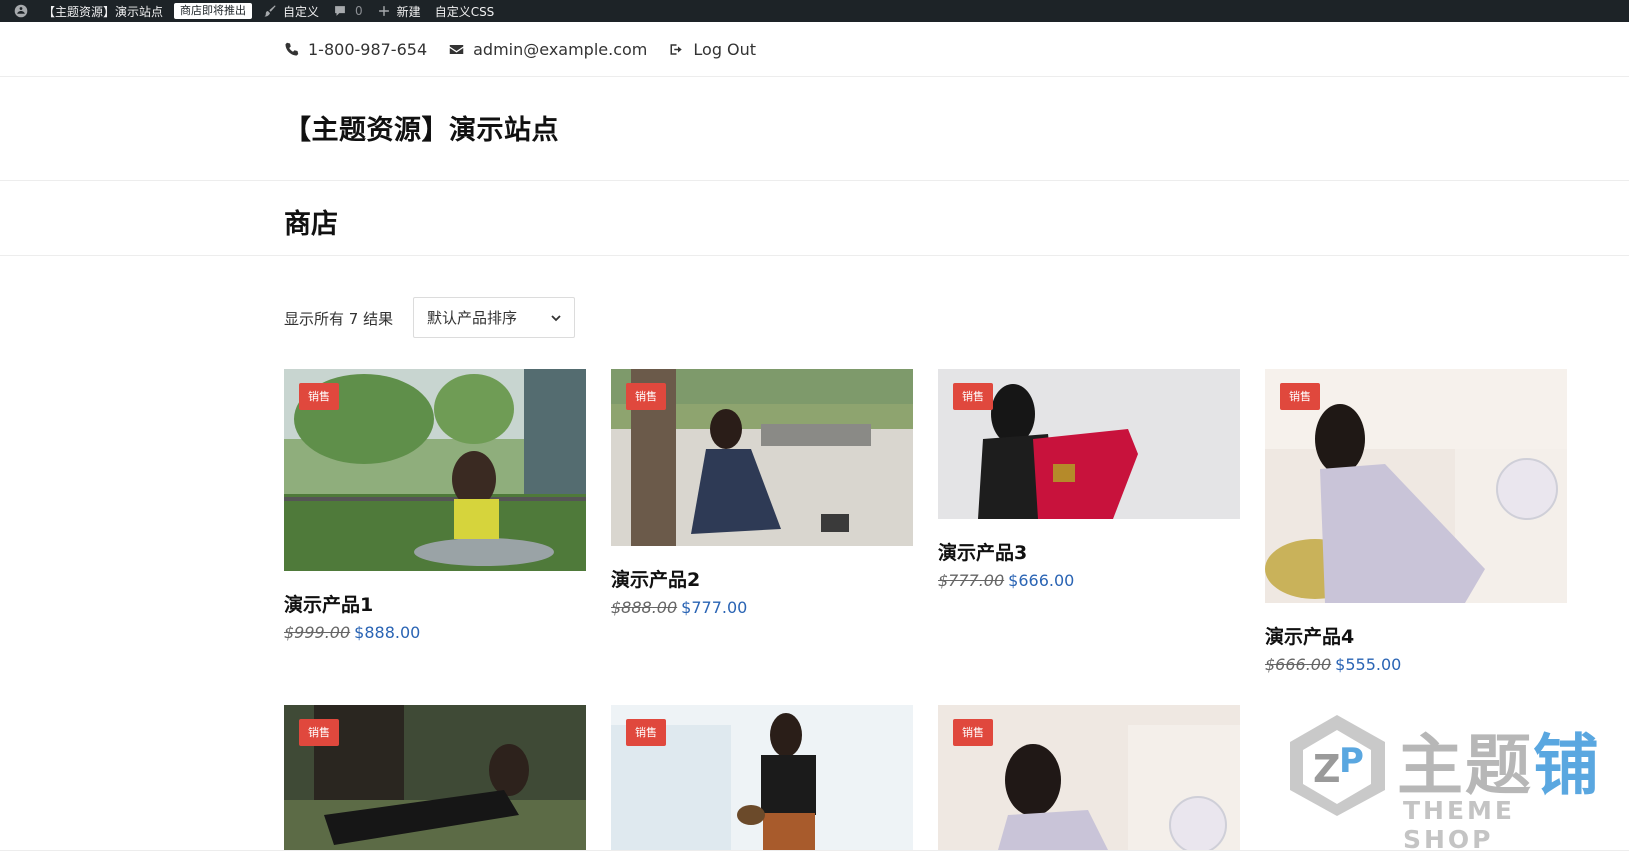 This screenshot has height=853, width=1629. What do you see at coordinates (435, 632) in the screenshot?
I see `product-price: $999.00 $888.00` at bounding box center [435, 632].